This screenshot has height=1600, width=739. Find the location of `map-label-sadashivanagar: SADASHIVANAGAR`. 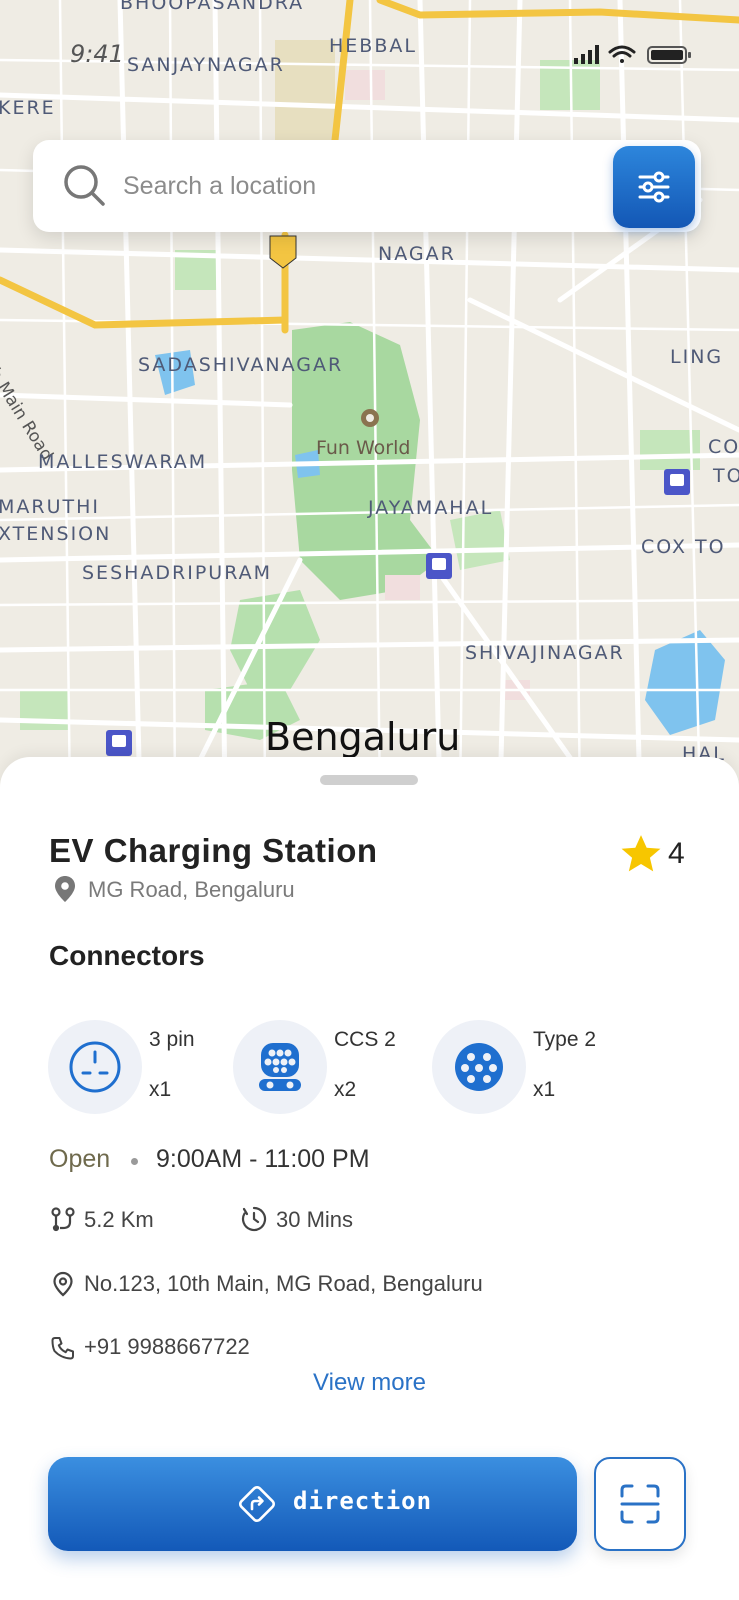

map-label-sadashivanagar: SADASHIVANAGAR is located at coordinates (241, 365).